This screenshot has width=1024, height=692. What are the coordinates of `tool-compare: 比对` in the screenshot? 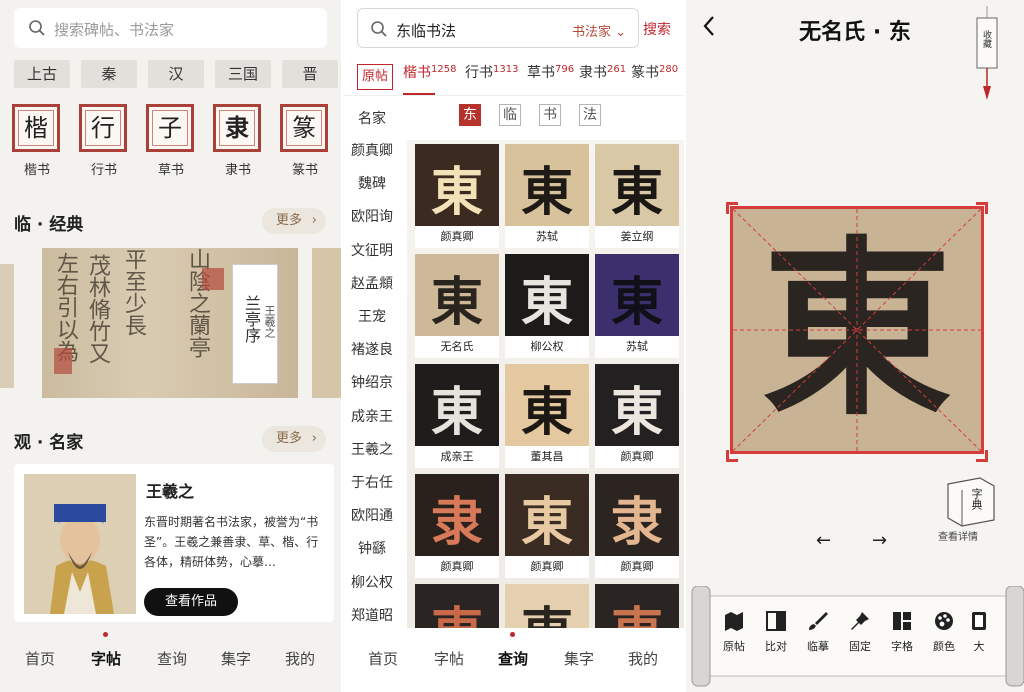 It's located at (776, 632).